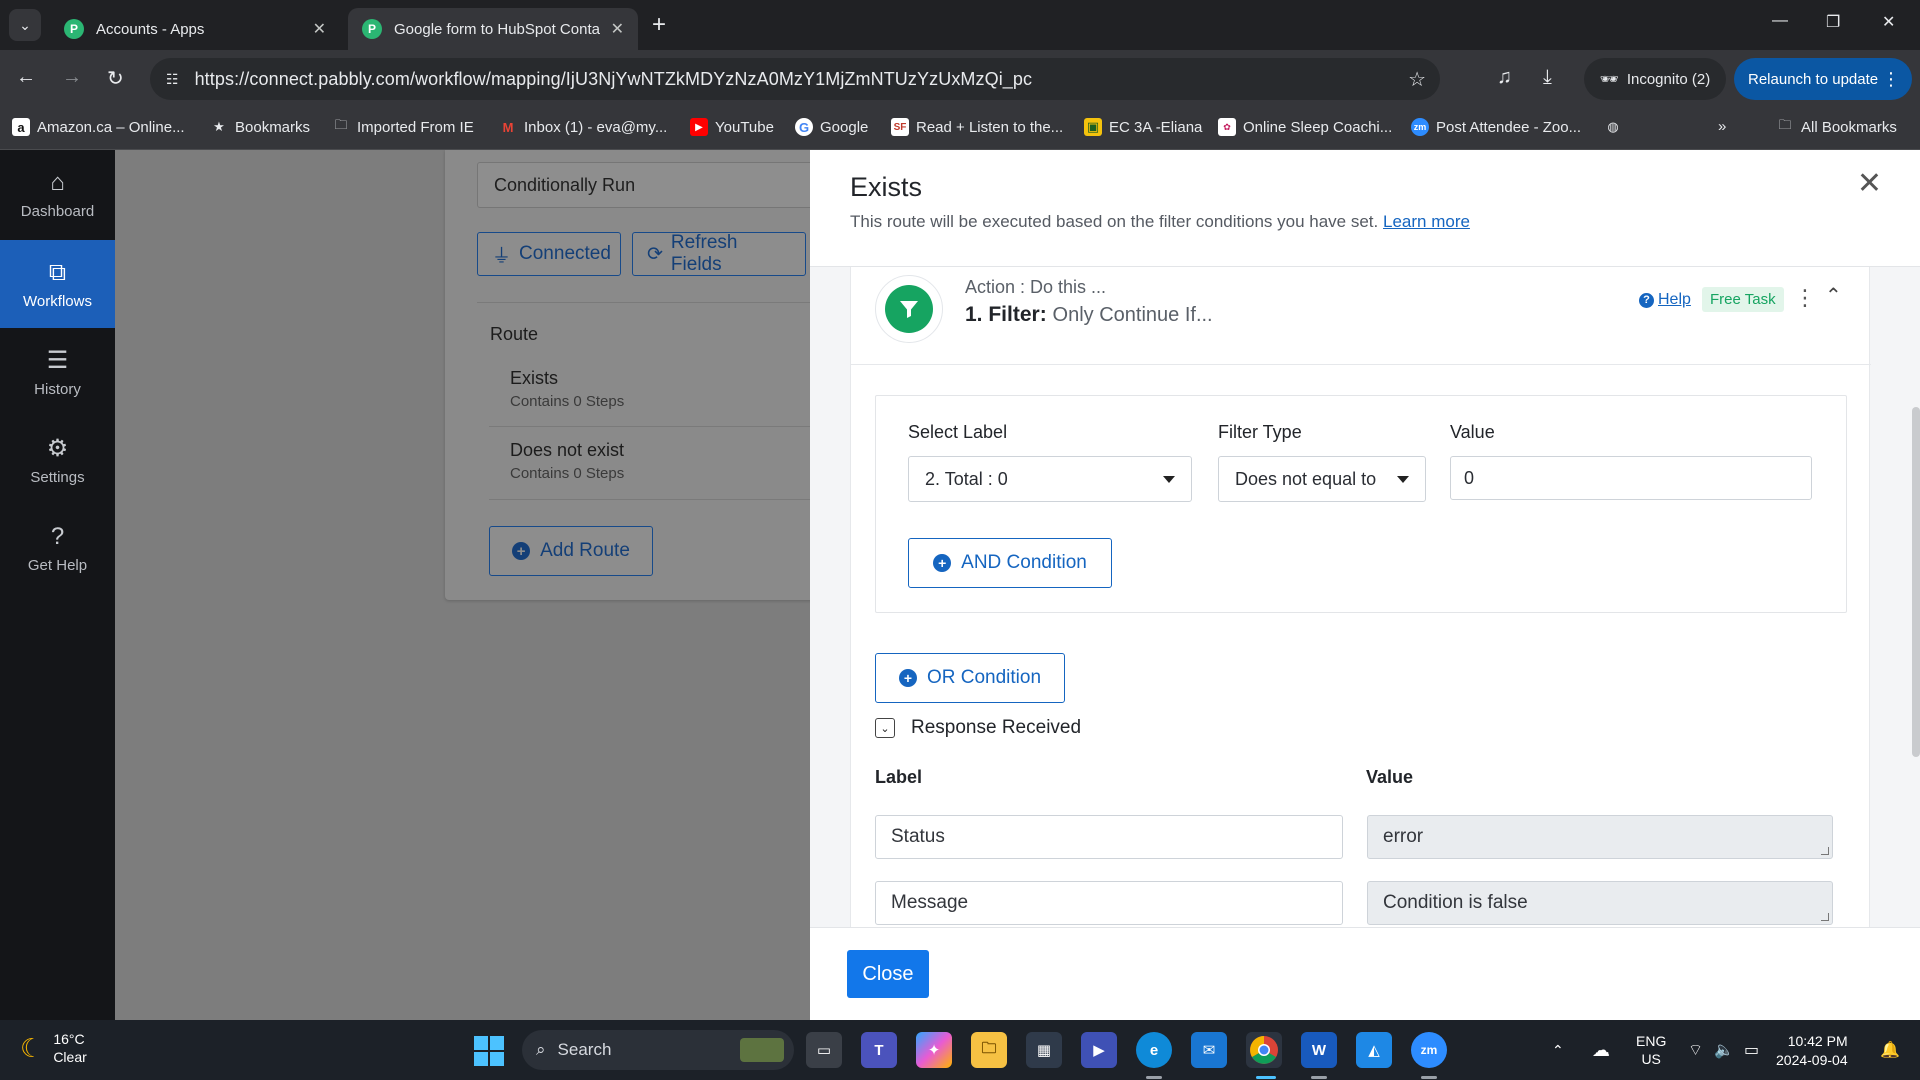  Describe the element at coordinates (1651, 1041) in the screenshot. I see `language-top: ENG` at that location.